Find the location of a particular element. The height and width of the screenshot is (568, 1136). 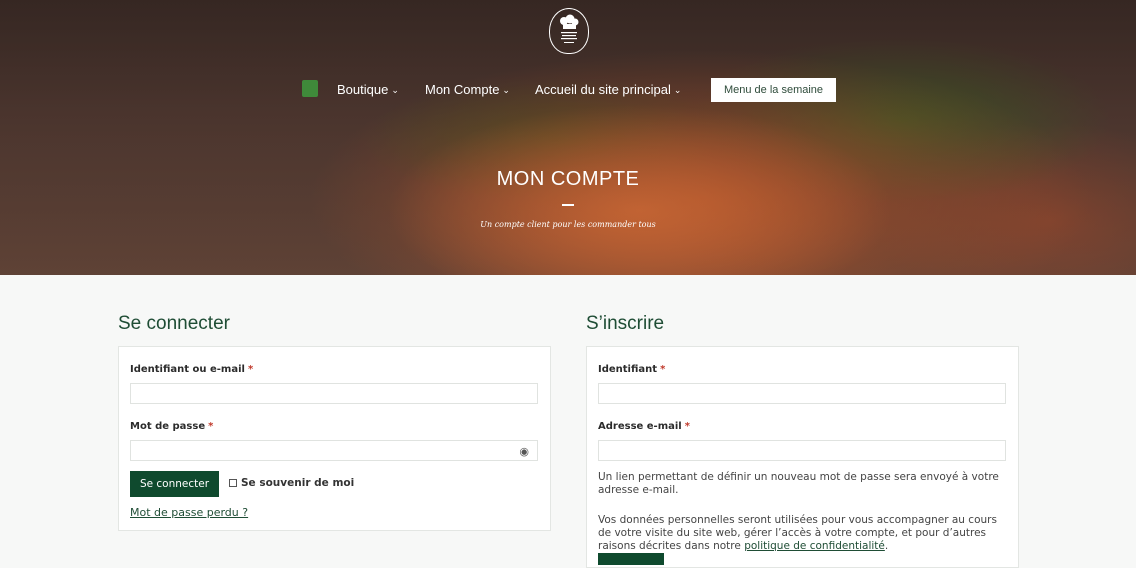

nav-item-boutique: Boutique ⌄ is located at coordinates (368, 89).